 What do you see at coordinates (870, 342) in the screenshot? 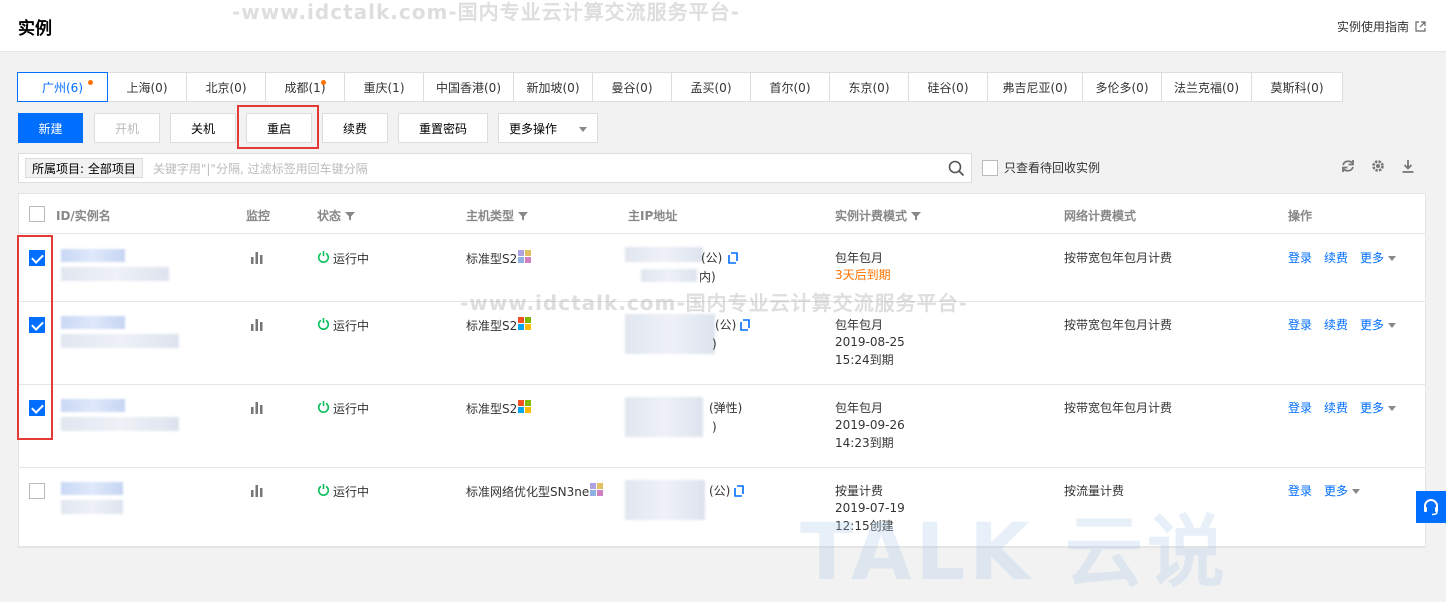
I see `billing-expiry: 2019-08-25` at bounding box center [870, 342].